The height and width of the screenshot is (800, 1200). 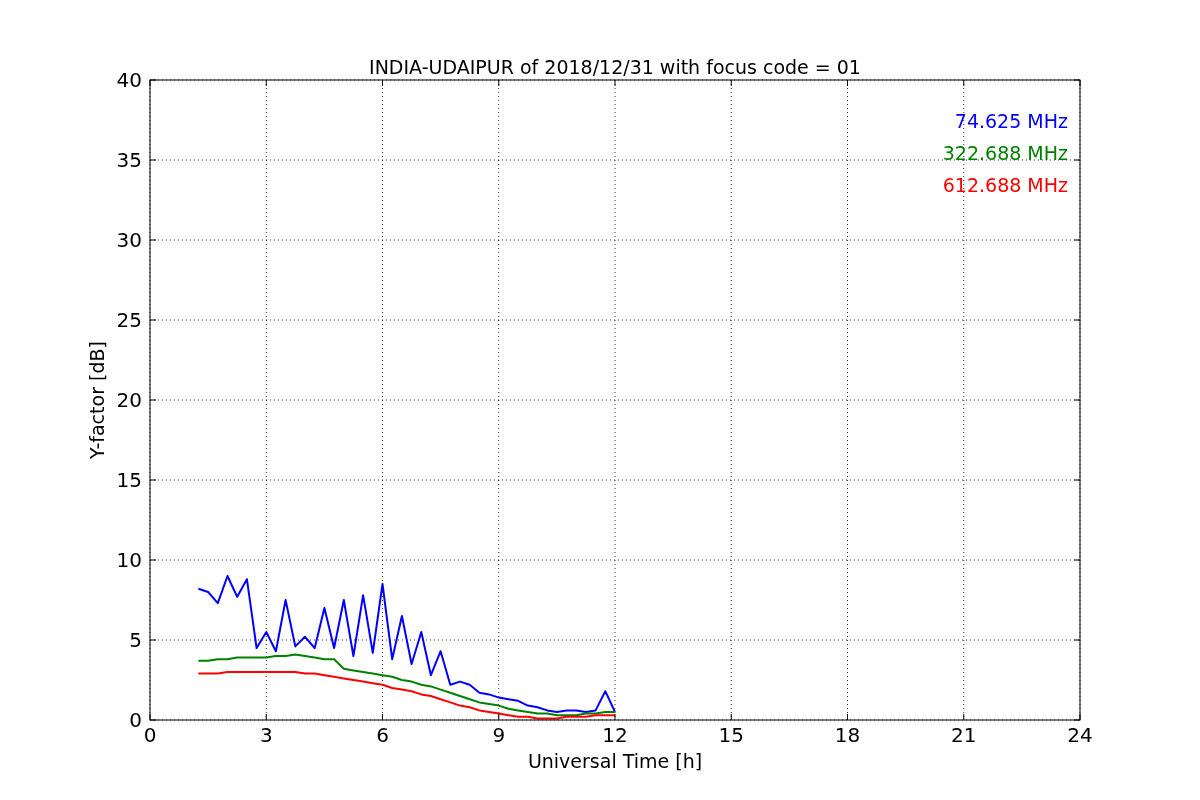 I want to click on chart-title: INDIA-UDAIPUR of 2018/12/31 with focus code = 01, so click(x=615, y=67).